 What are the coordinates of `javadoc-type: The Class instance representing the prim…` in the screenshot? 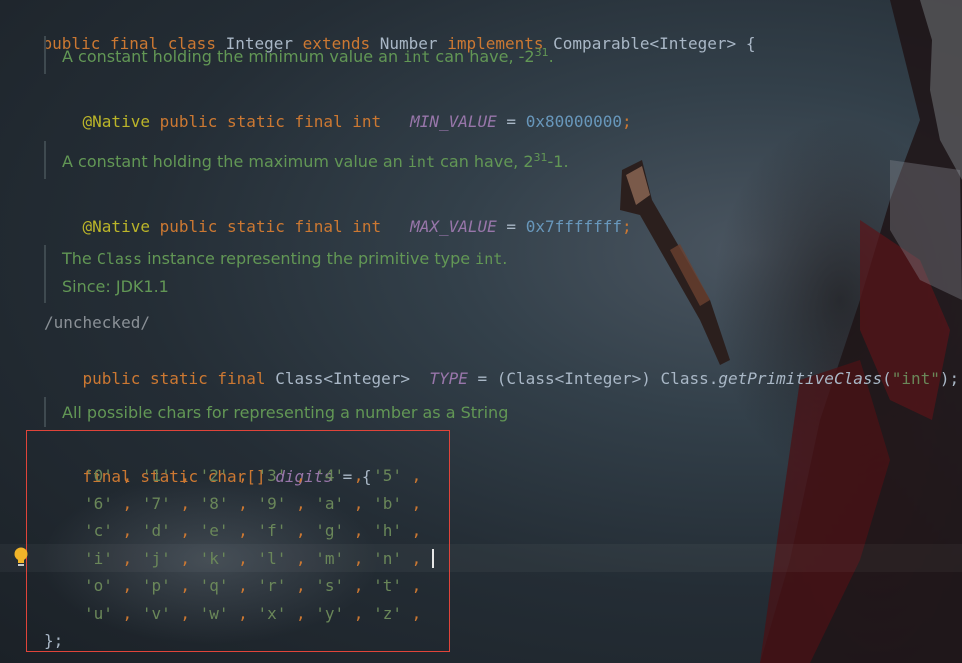 It's located at (275, 274).